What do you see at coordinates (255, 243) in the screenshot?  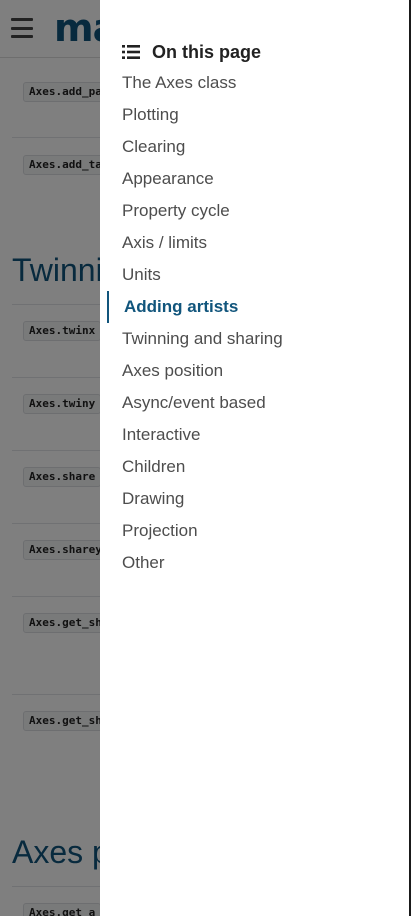 I see `toc-item-axis-limits: Axis / limits` at bounding box center [255, 243].